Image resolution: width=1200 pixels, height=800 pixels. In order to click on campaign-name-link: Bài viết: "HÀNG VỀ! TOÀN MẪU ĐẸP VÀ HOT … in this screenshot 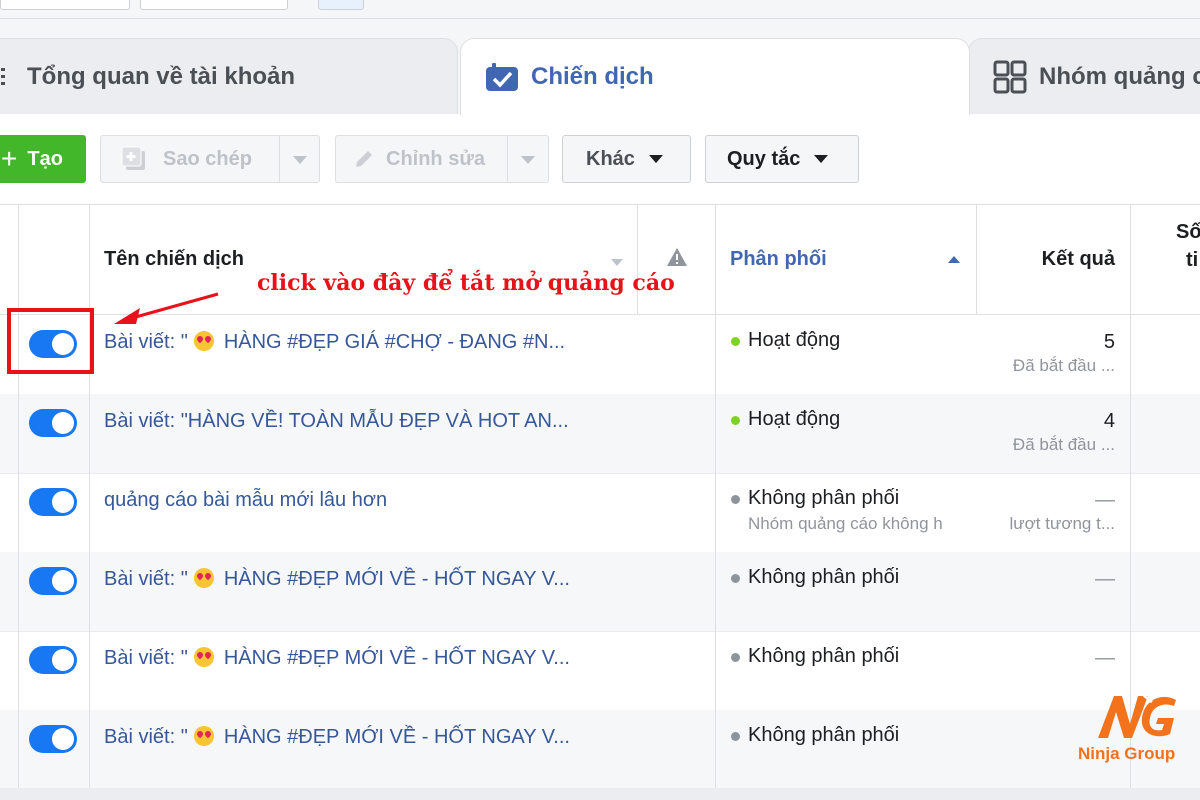, I will do `click(336, 421)`.